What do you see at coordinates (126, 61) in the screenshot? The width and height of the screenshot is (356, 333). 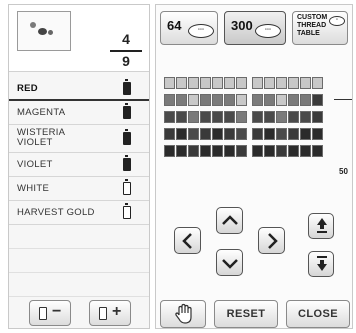 I see `total-color-count: 9` at bounding box center [126, 61].